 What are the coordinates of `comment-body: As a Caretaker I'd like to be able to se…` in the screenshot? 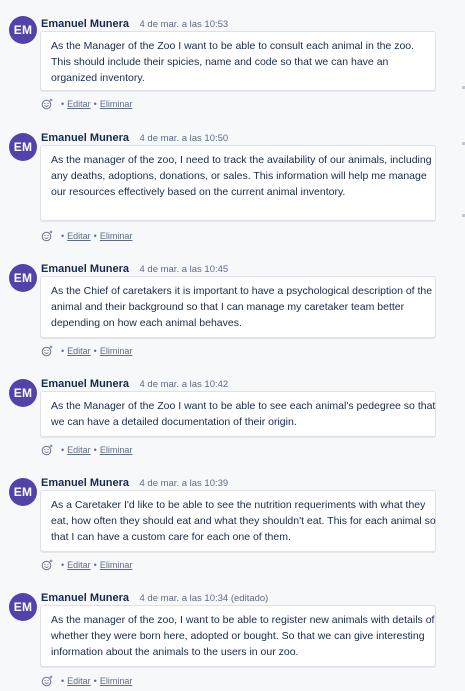 It's located at (238, 521).